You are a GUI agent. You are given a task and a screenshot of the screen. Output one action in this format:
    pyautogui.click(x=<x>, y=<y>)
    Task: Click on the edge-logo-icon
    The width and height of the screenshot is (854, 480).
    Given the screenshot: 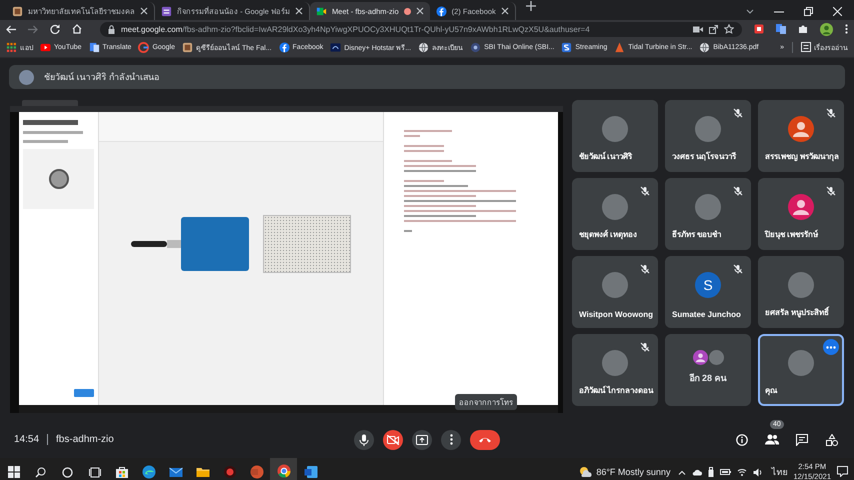 What is the action you would take?
    pyautogui.click(x=149, y=472)
    